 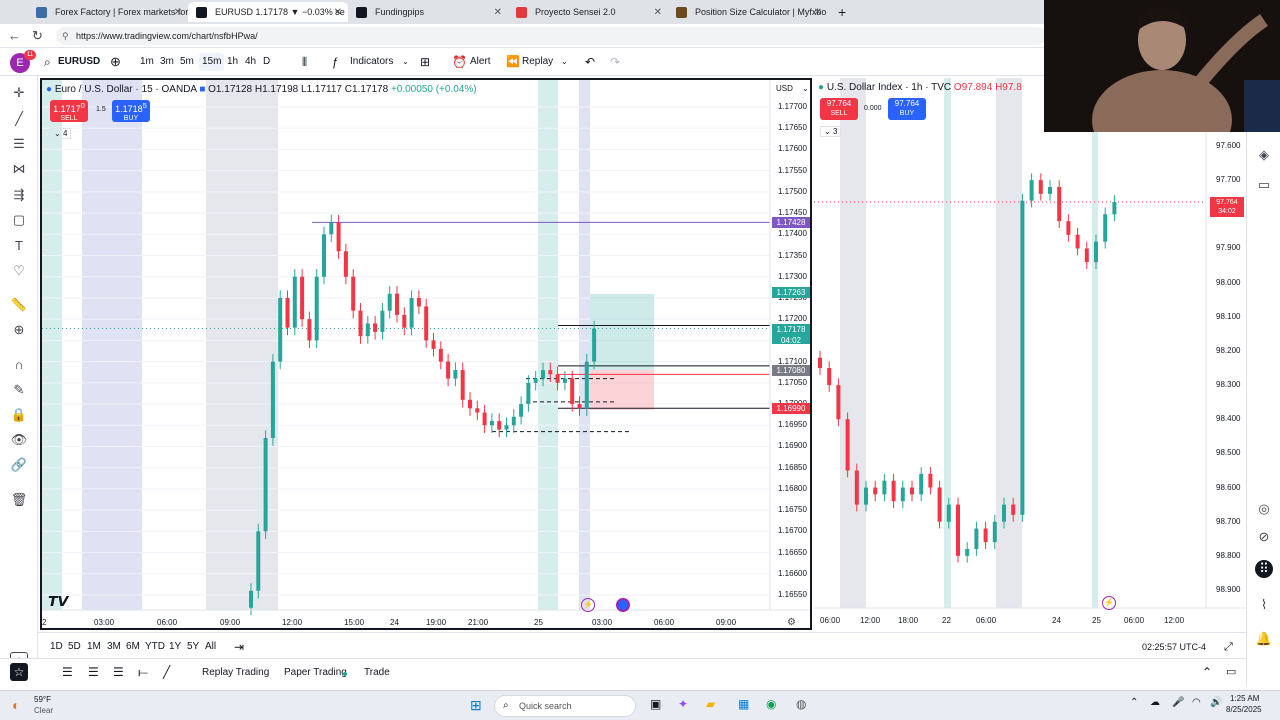 What do you see at coordinates (19, 119) in the screenshot?
I see `trend-line-icon: ╱` at bounding box center [19, 119].